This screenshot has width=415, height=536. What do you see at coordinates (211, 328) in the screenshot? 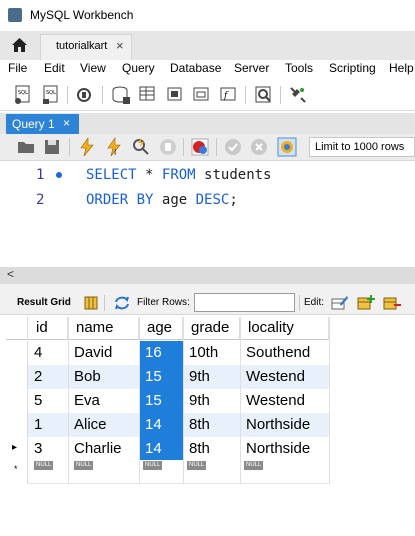
I see `column-header-grade: grade` at bounding box center [211, 328].